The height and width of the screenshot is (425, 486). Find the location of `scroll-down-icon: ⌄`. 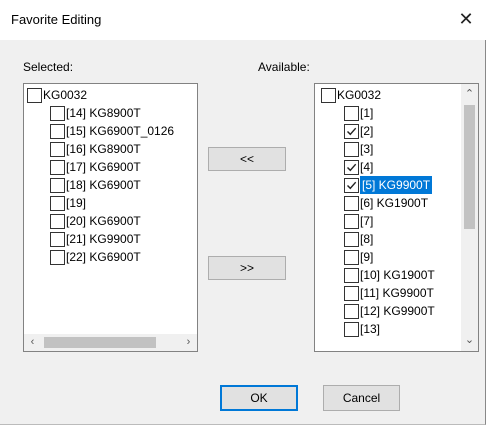

scroll-down-icon: ⌄ is located at coordinates (469, 340).